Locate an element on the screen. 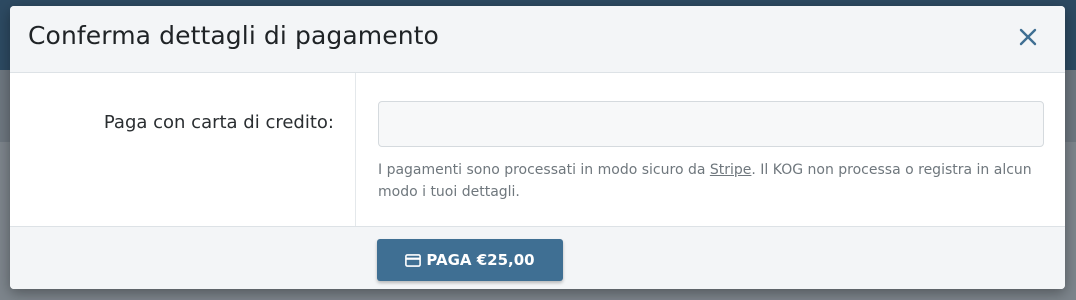  card-input is located at coordinates (711, 124).